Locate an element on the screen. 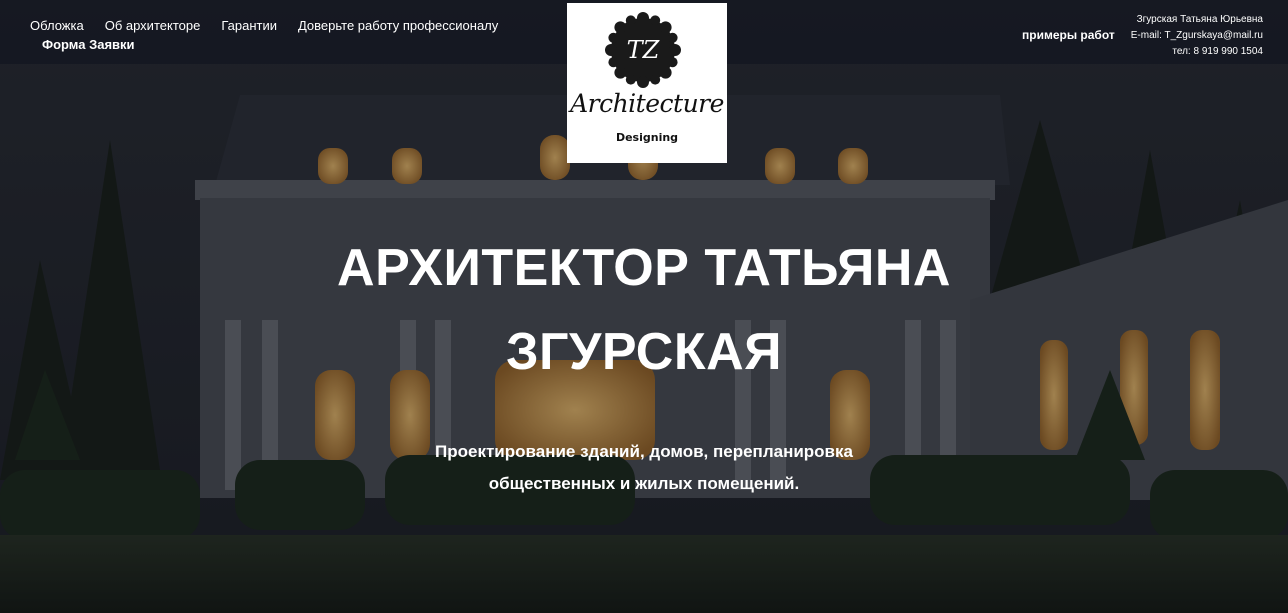  hero-title-line1: АРХИТЕКТОР ТАТЬЯНА is located at coordinates (644, 268).